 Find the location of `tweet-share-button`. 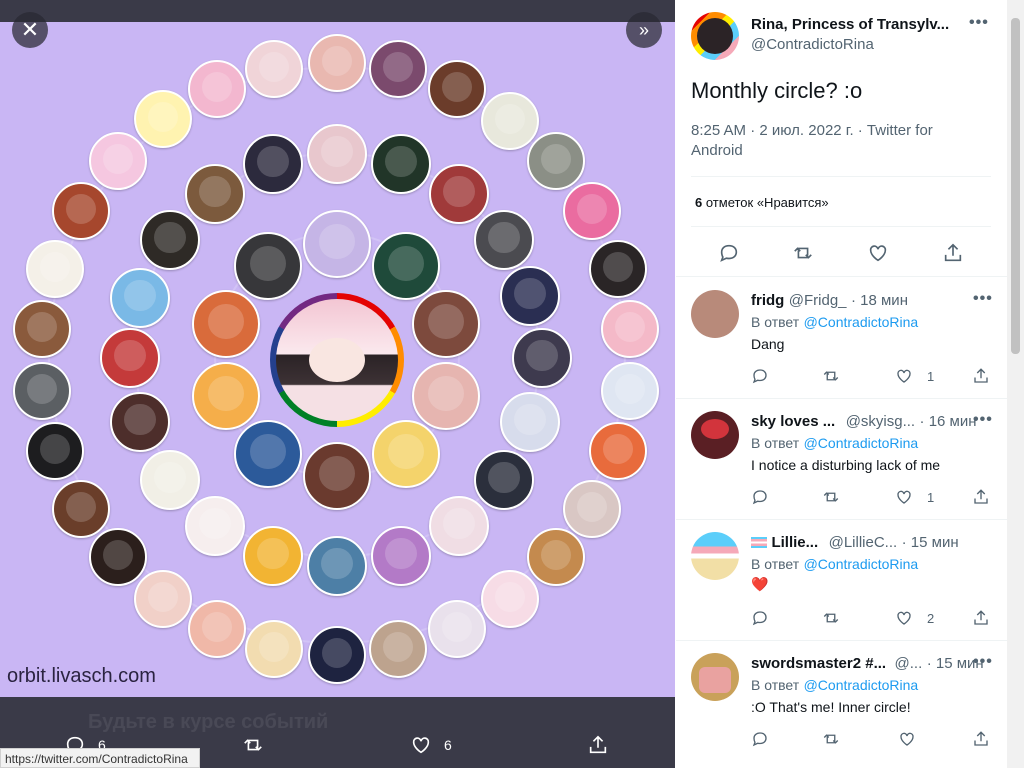

tweet-share-button is located at coordinates (953, 253).